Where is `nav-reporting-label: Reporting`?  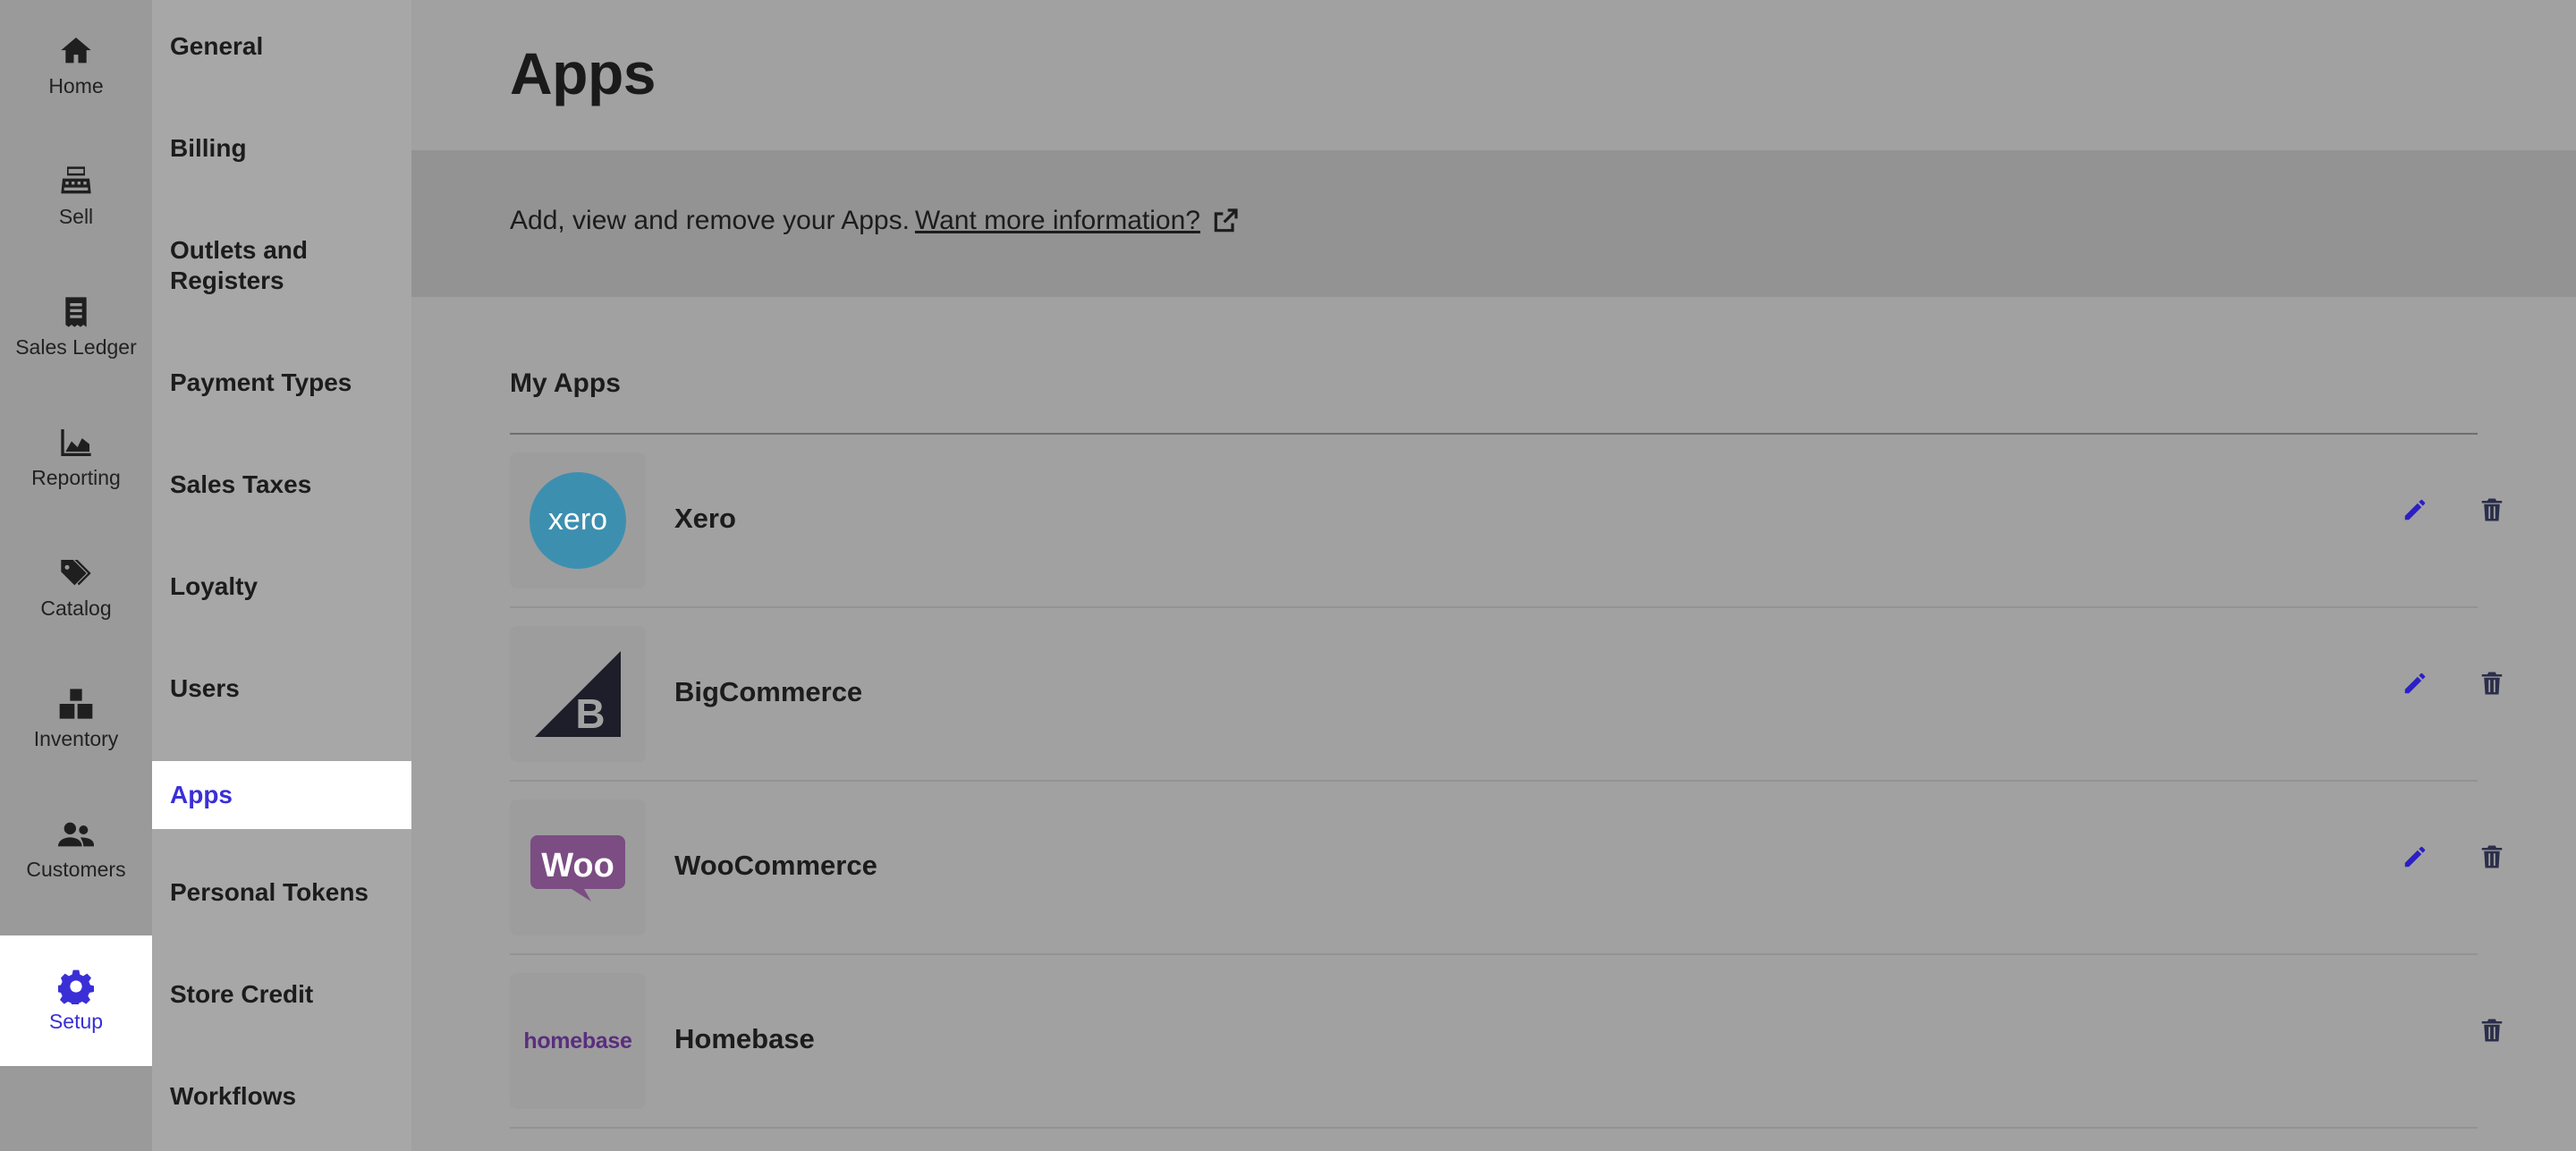
nav-reporting-label: Reporting is located at coordinates (76, 477).